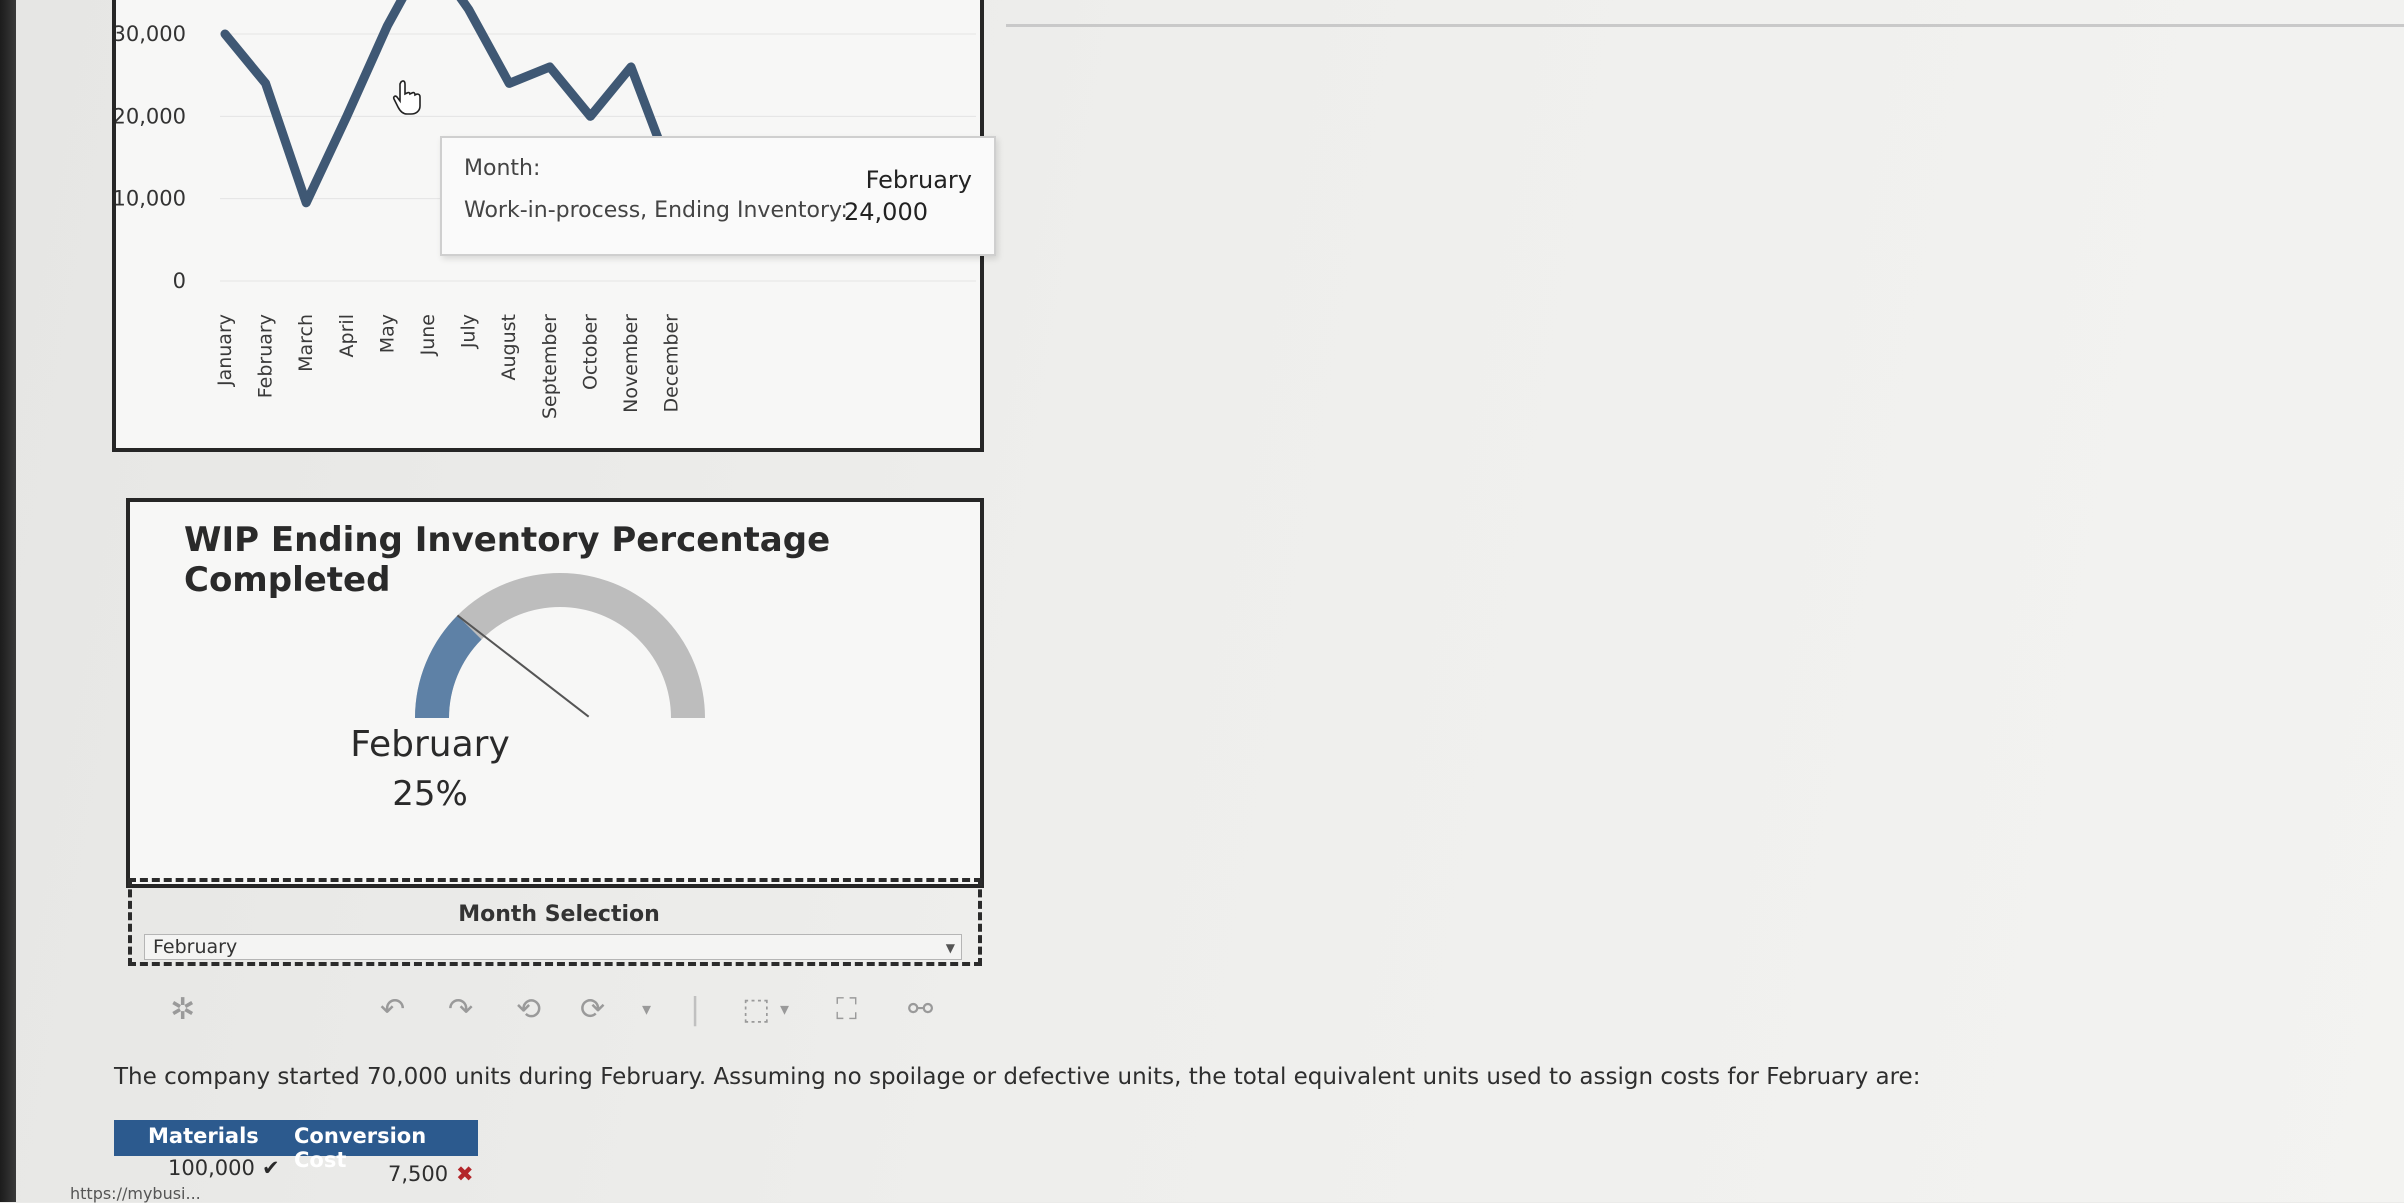 The height and width of the screenshot is (1203, 2404). What do you see at coordinates (631, 67) in the screenshot?
I see `data-point-november` at bounding box center [631, 67].